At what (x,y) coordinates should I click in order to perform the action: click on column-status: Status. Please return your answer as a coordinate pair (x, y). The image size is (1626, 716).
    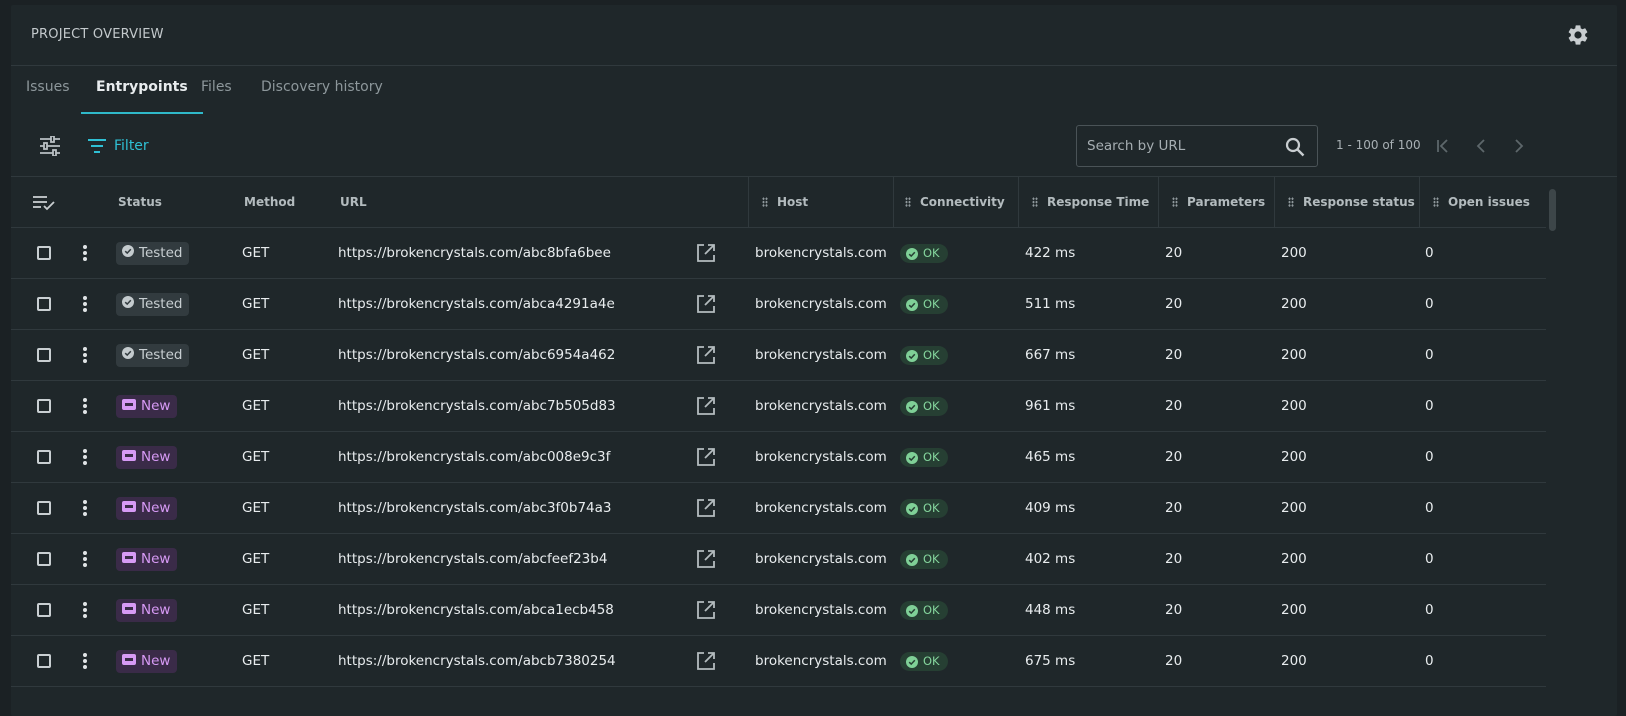
    Looking at the image, I should click on (140, 202).